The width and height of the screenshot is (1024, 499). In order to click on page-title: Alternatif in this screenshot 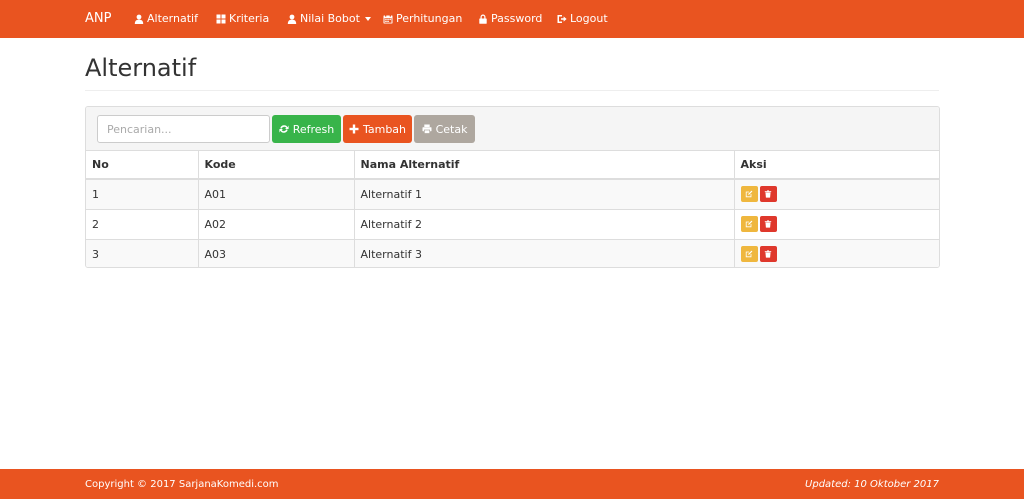, I will do `click(141, 68)`.